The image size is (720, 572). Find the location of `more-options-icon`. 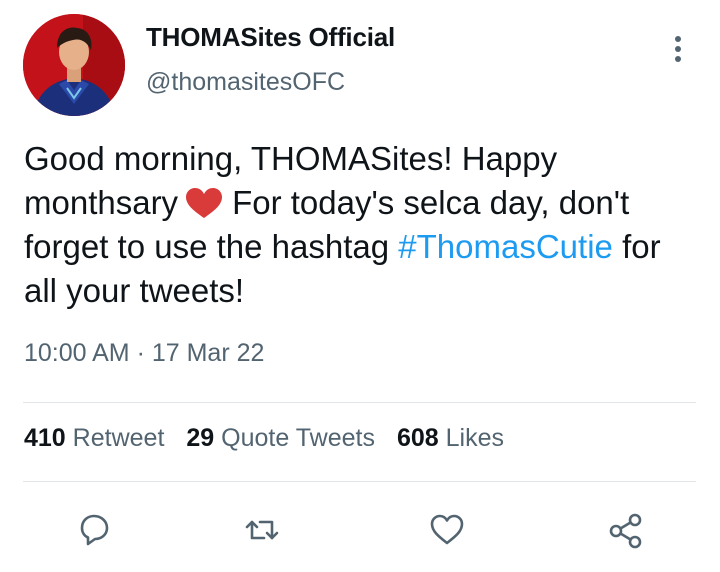

more-options-icon is located at coordinates (678, 48).